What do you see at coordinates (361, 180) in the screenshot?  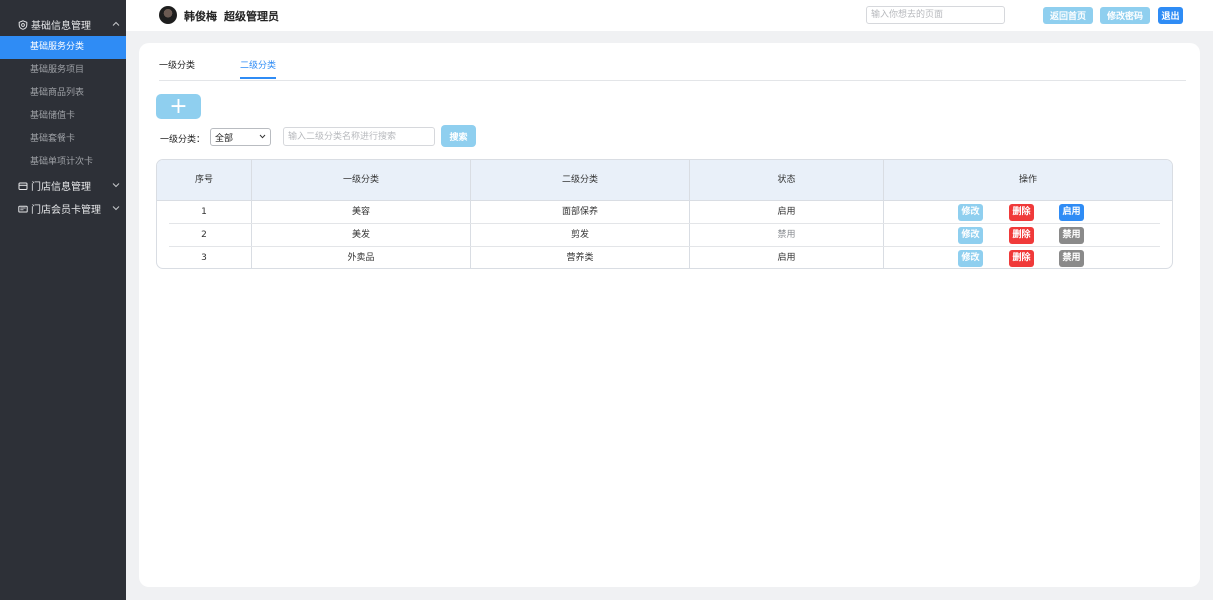 I see `column-header-level1: 一级分类` at bounding box center [361, 180].